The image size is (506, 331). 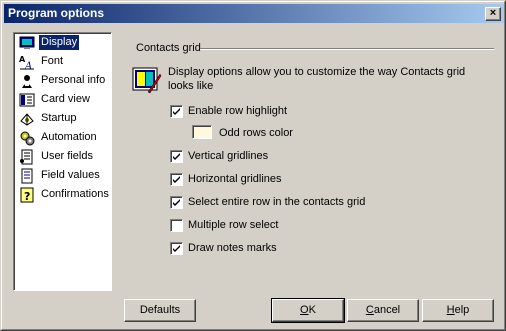 What do you see at coordinates (232, 248) in the screenshot?
I see `draw-notes-marks-label: Draw notes marks` at bounding box center [232, 248].